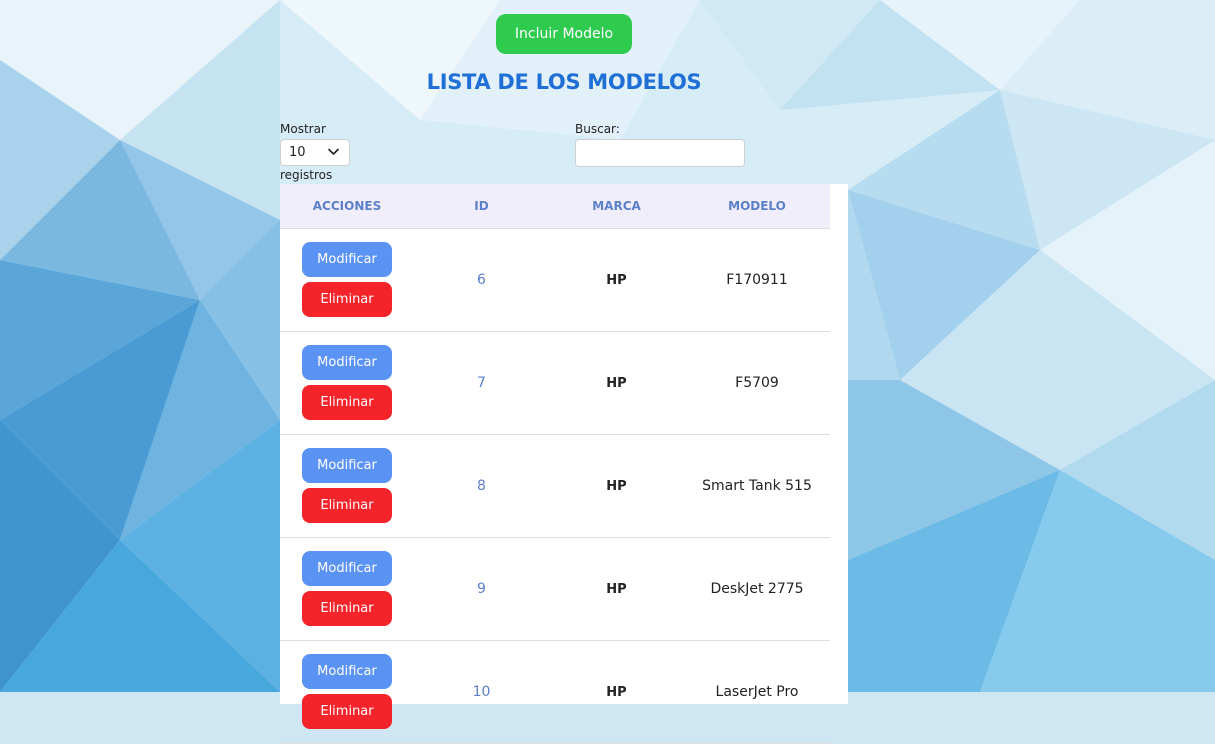 The image size is (1215, 744). What do you see at coordinates (555, 589) in the screenshot?
I see `table-row: Modificar Eliminar 9 HP DeskJet 2775` at bounding box center [555, 589].